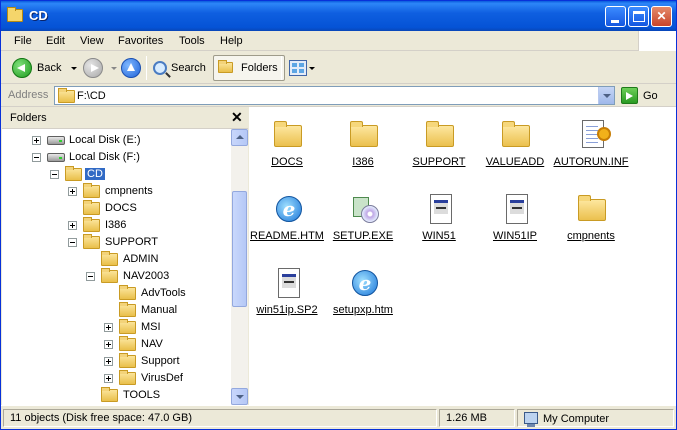 This screenshot has height=430, width=677. I want to click on forward-button, so click(100, 68).